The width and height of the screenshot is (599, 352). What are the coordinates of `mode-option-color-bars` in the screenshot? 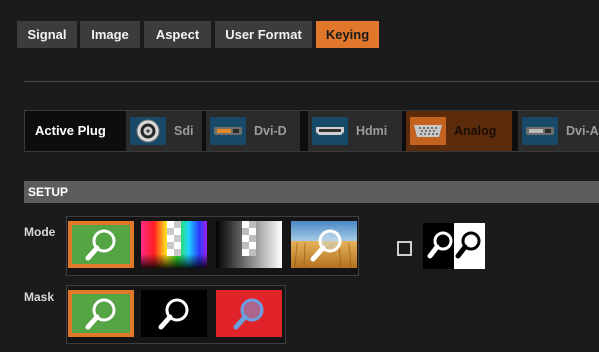 It's located at (174, 244).